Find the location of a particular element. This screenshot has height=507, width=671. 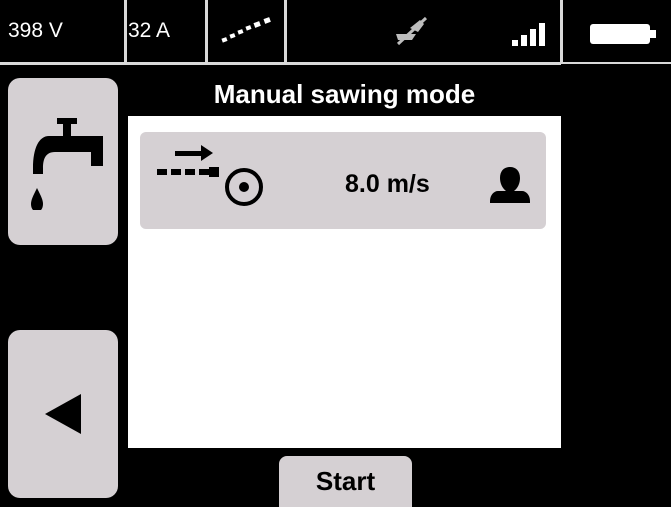

voltage-readout: 398 V is located at coordinates (35, 30).